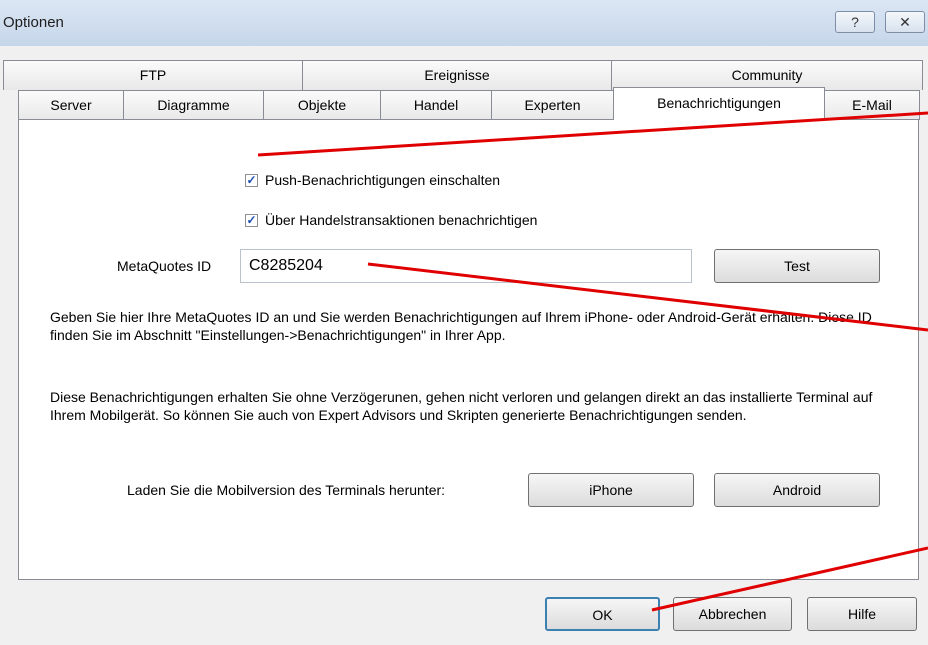  Describe the element at coordinates (466, 266) in the screenshot. I see `metaquotes-id-input: C8285204` at that location.